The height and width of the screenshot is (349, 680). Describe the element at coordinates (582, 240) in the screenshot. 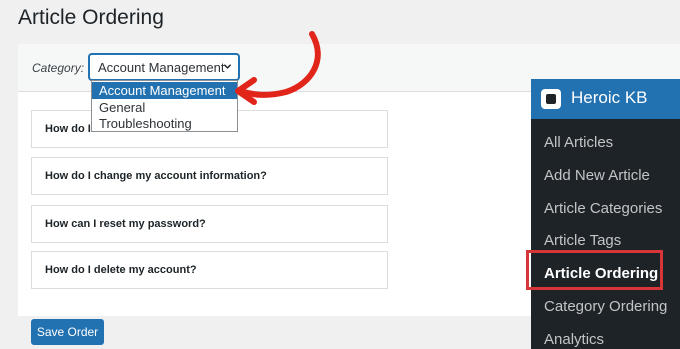

I see `sidebar-item-article-tags: Article Tags` at that location.